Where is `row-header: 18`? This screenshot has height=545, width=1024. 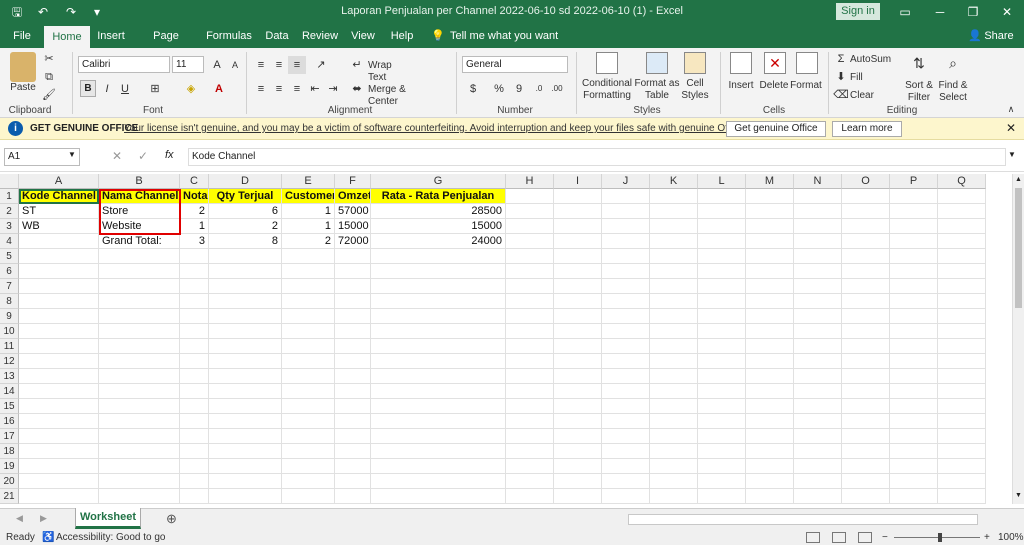 row-header: 18 is located at coordinates (9, 451).